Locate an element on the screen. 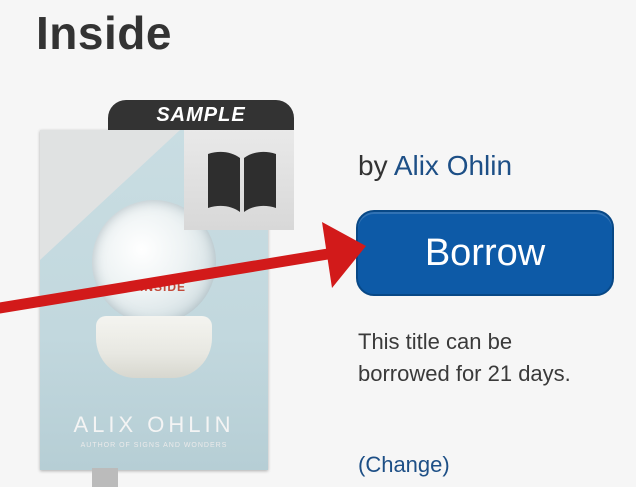  author-link: Alix Ohlin is located at coordinates (453, 165).